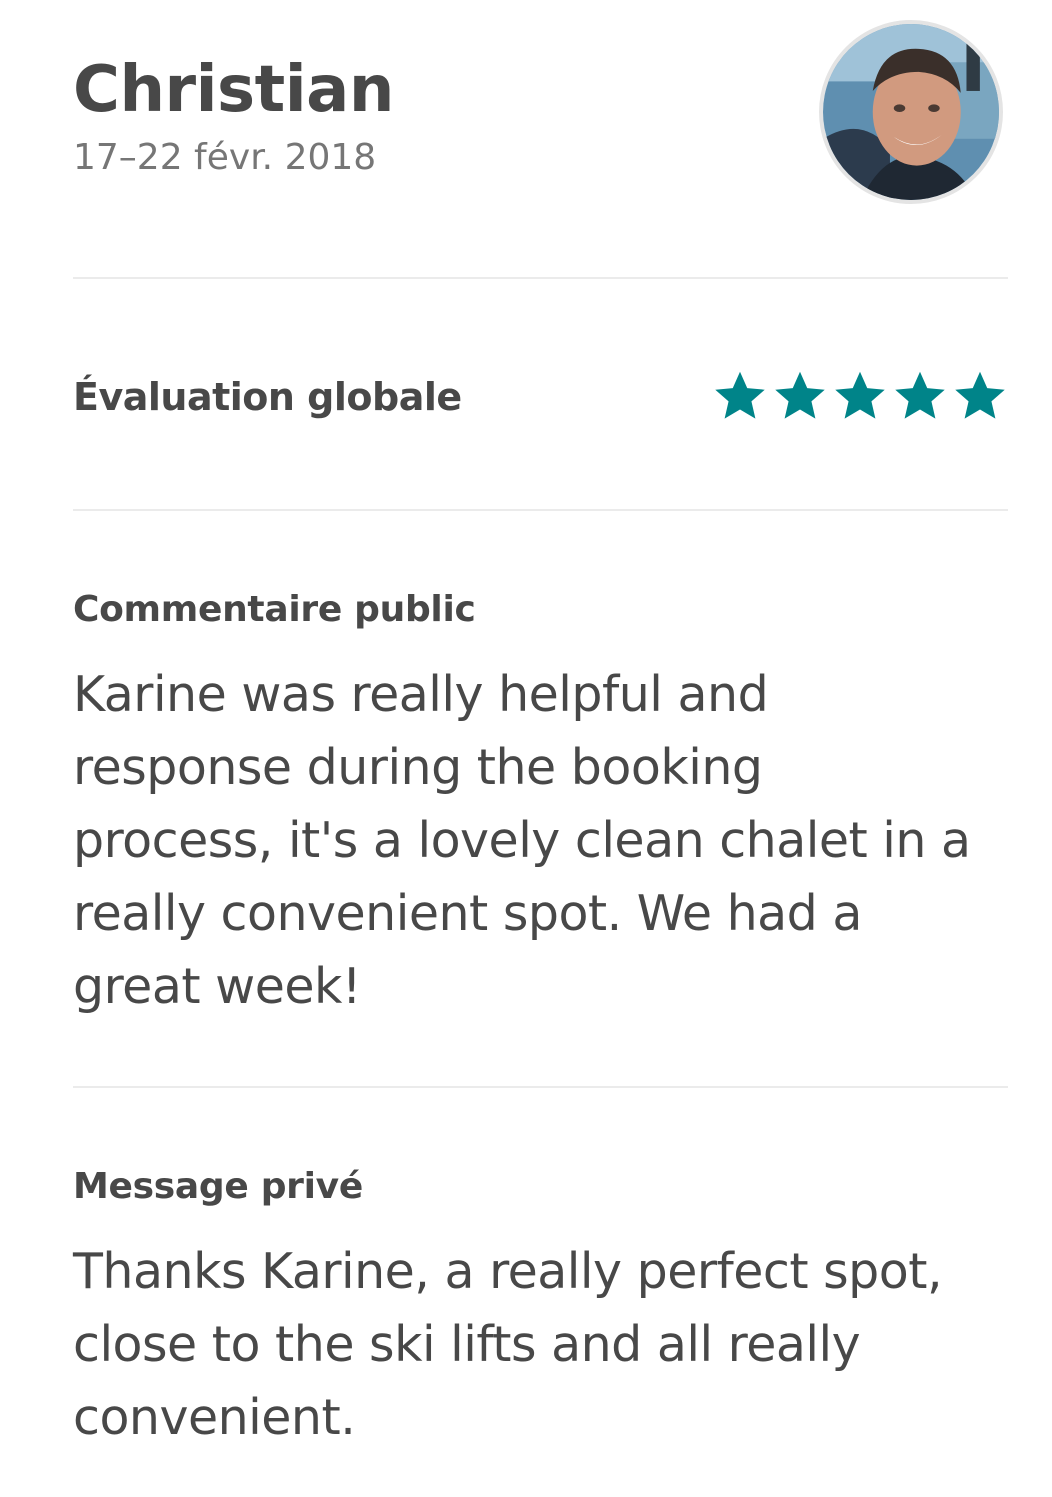 This screenshot has width=1052, height=1497. I want to click on star-rating, so click(860, 396).